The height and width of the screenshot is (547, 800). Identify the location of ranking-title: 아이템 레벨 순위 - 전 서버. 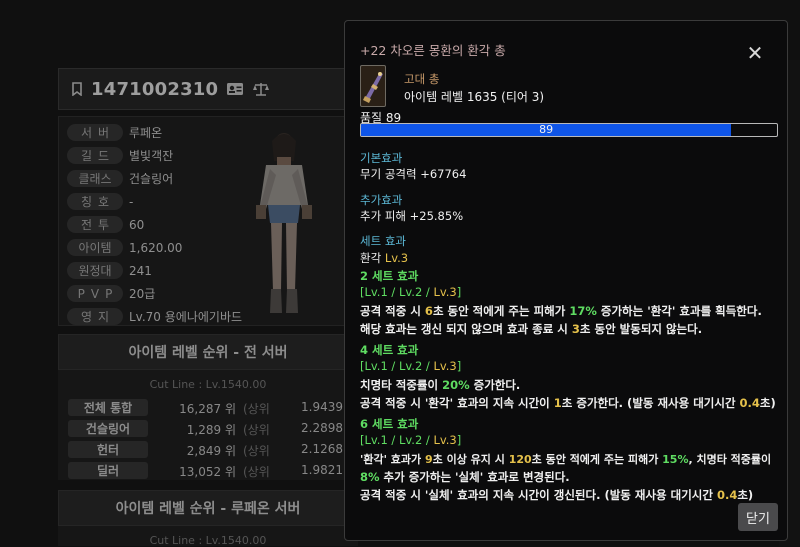
(208, 352).